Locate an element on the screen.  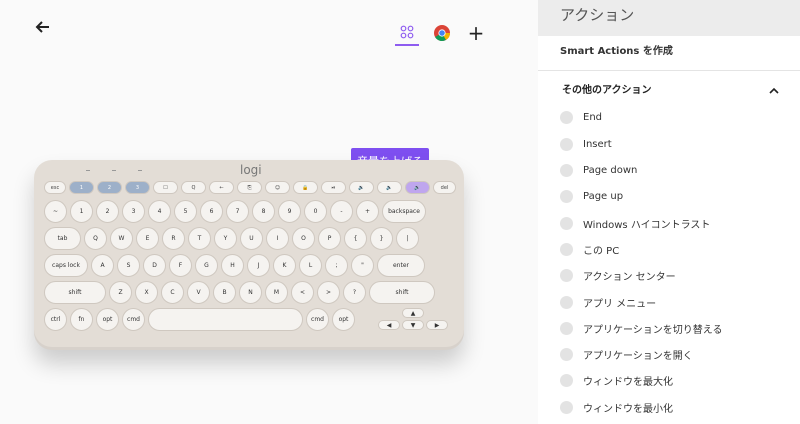
action-item: Insert is located at coordinates (586, 144).